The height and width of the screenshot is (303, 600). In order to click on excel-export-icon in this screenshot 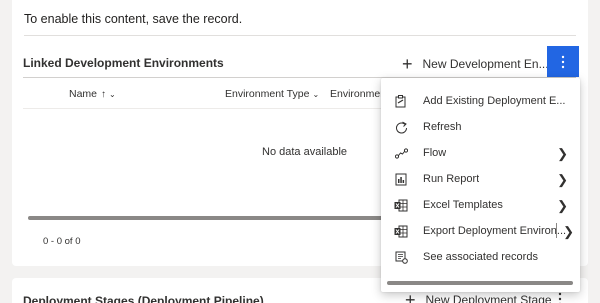, I will do `click(401, 231)`.